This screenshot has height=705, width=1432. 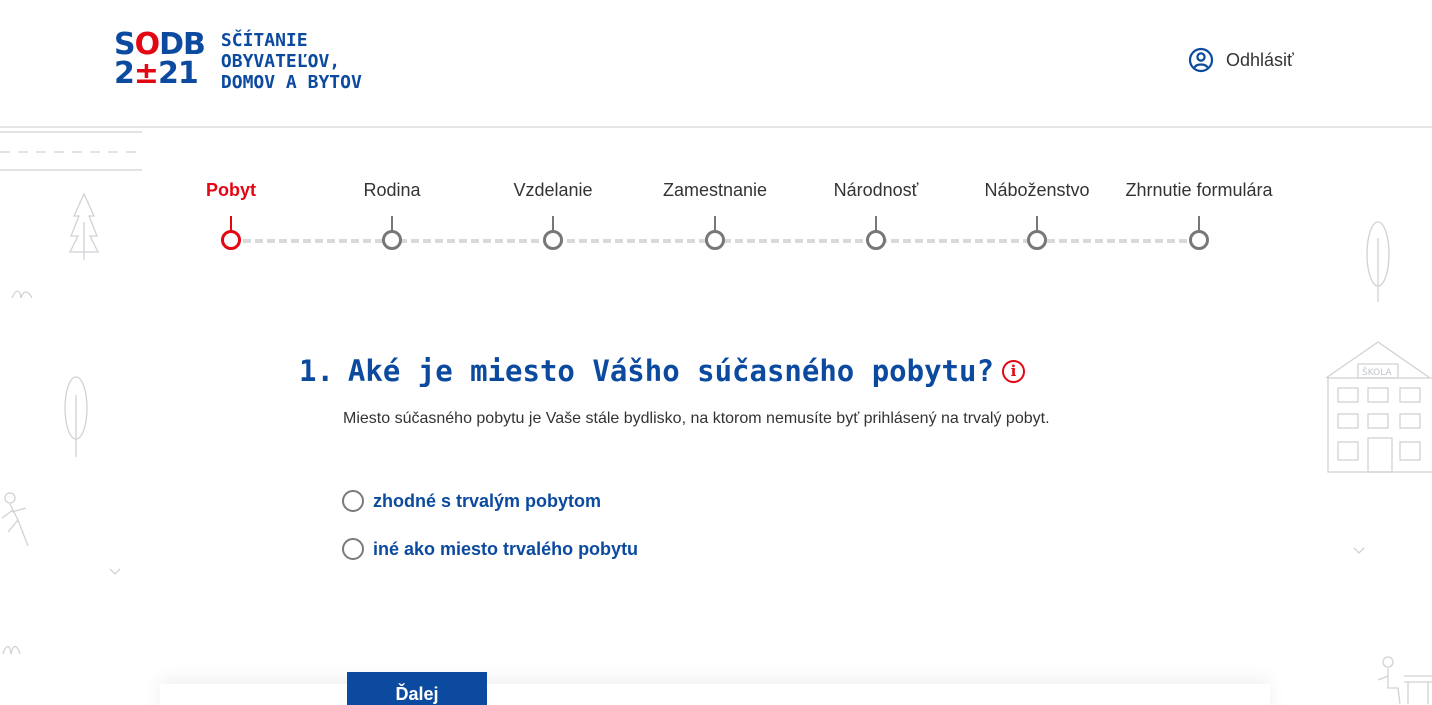 What do you see at coordinates (1013, 371) in the screenshot?
I see `info-icon: i` at bounding box center [1013, 371].